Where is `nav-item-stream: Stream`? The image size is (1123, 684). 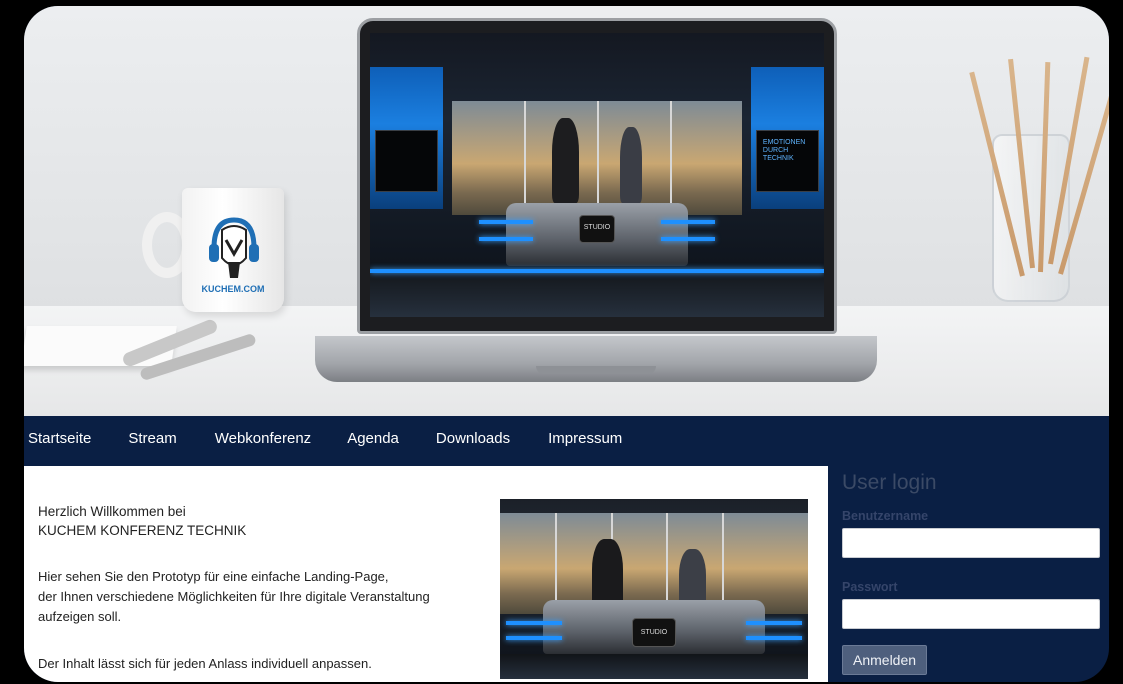
nav-item-stream: Stream is located at coordinates (152, 438).